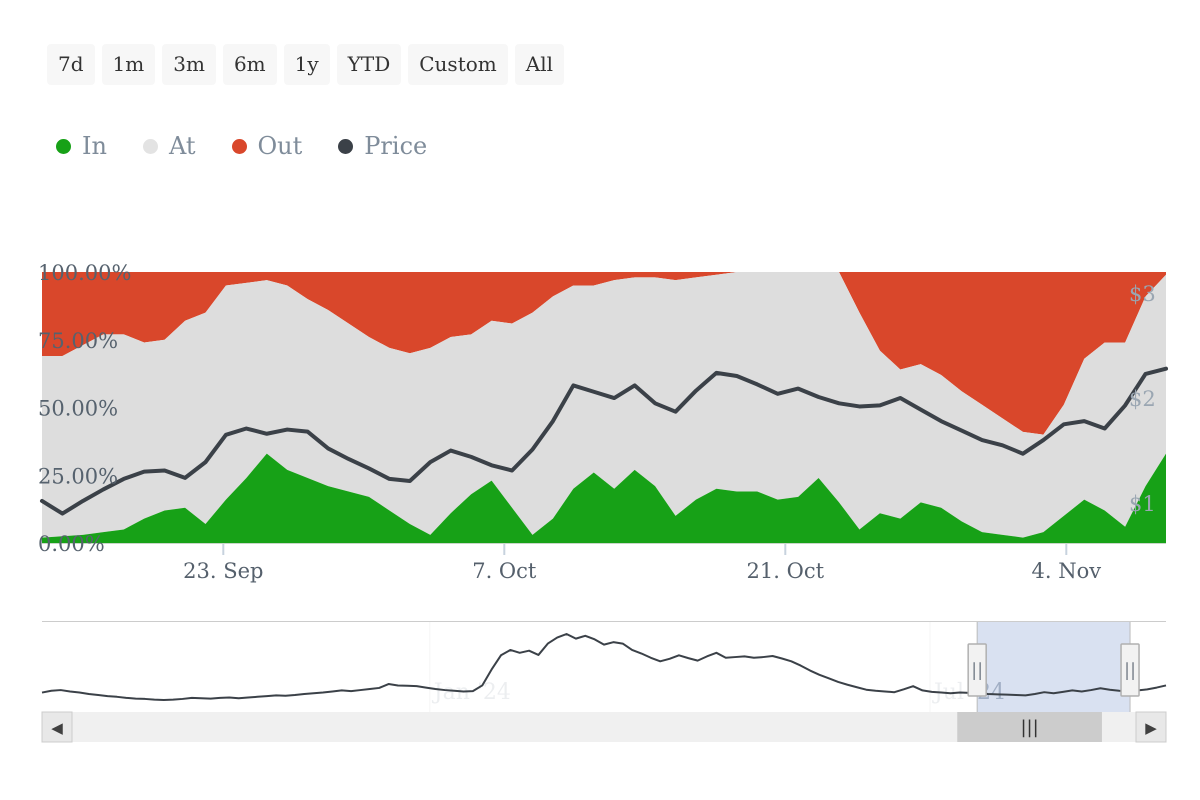 This screenshot has height=800, width=1200. I want to click on navigator-handle-left: ||, so click(977, 670).